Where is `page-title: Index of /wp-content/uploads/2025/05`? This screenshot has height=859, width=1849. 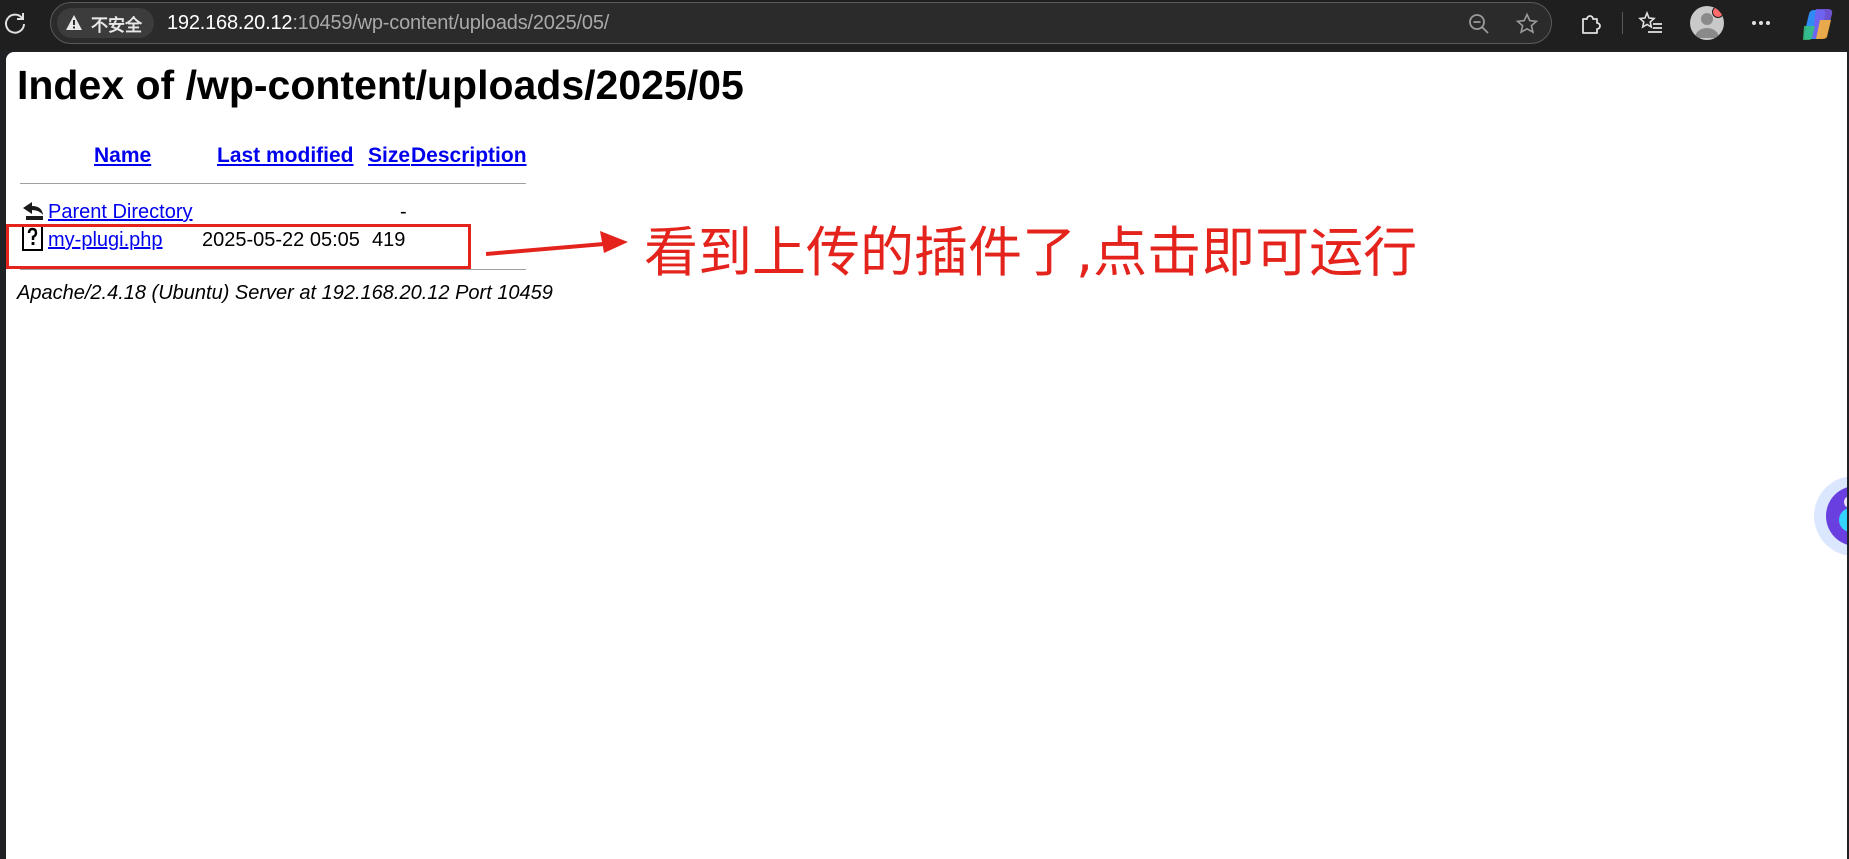 page-title: Index of /wp-content/uploads/2025/05 is located at coordinates (380, 85).